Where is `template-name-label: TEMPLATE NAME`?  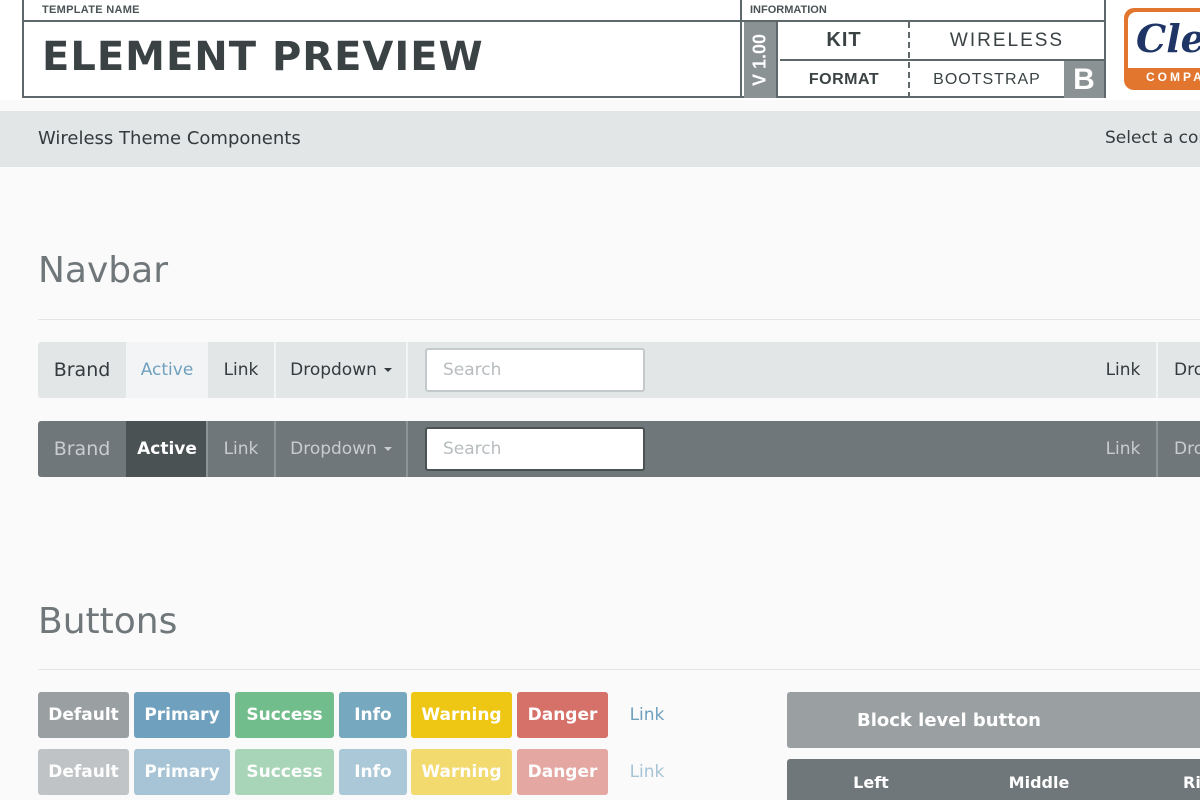
template-name-label: TEMPLATE NAME is located at coordinates (91, 10).